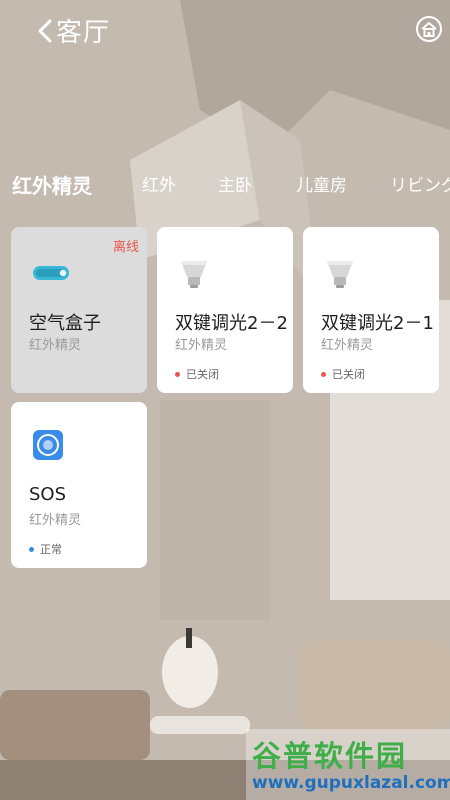  I want to click on offline-badge: 离线, so click(125, 247).